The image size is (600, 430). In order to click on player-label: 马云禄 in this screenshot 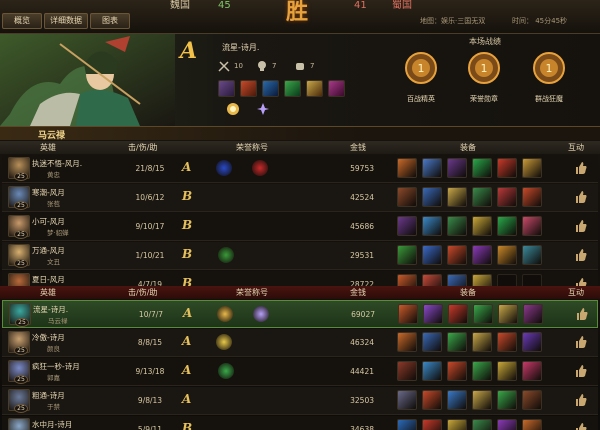, I will do `click(52, 136)`.